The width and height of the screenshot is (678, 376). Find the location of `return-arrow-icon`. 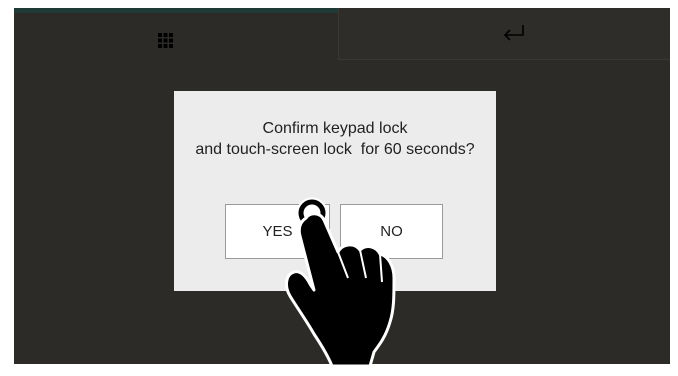

return-arrow-icon is located at coordinates (513, 33).